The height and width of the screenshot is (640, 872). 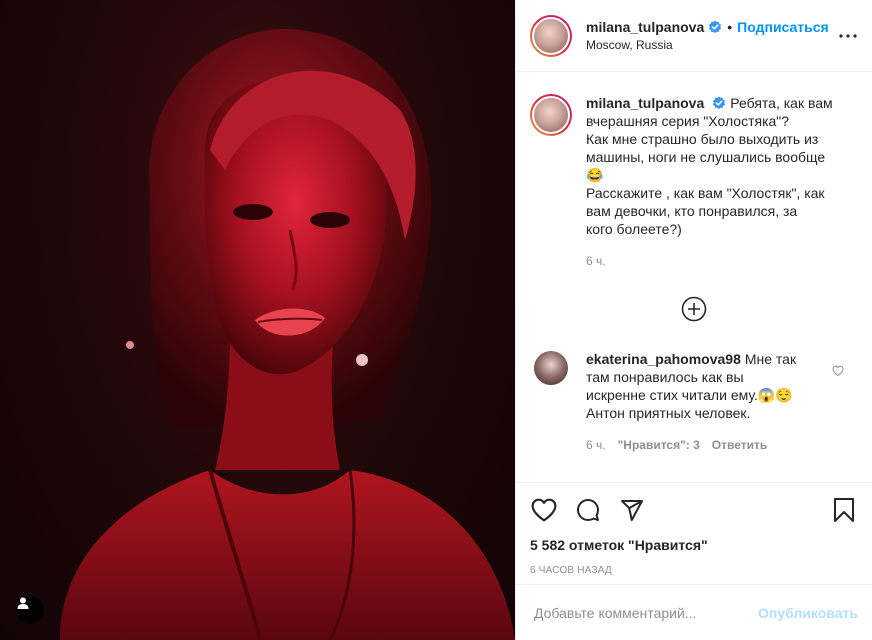 I want to click on comment-line: Антон приятных человек., so click(x=668, y=413).